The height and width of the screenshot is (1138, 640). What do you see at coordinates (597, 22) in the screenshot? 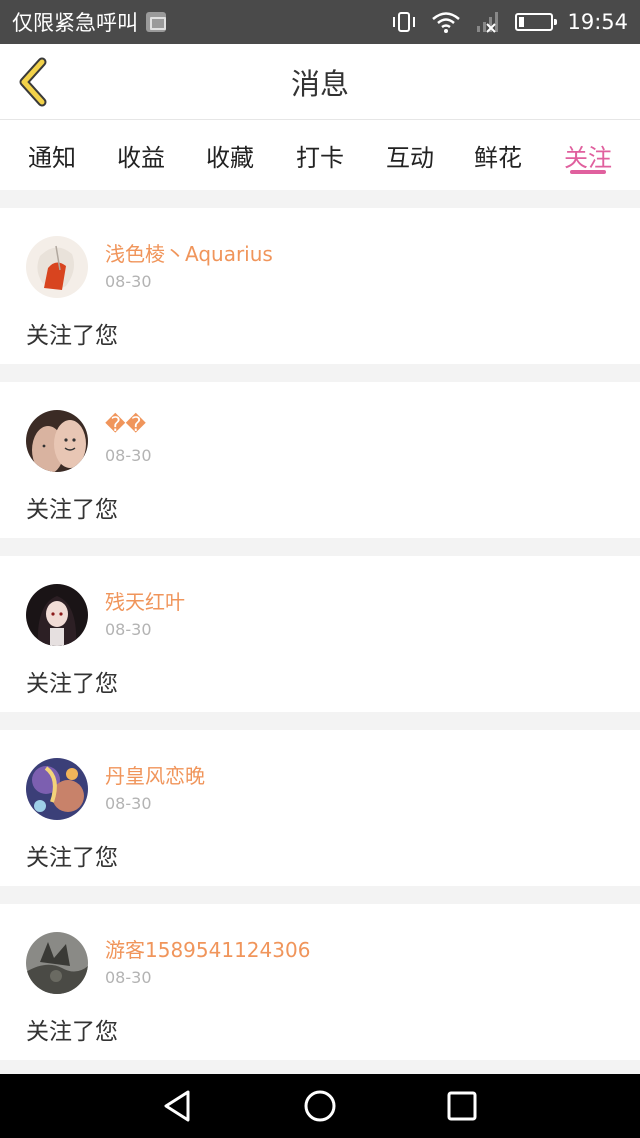
I see `status-time: 19:54` at bounding box center [597, 22].